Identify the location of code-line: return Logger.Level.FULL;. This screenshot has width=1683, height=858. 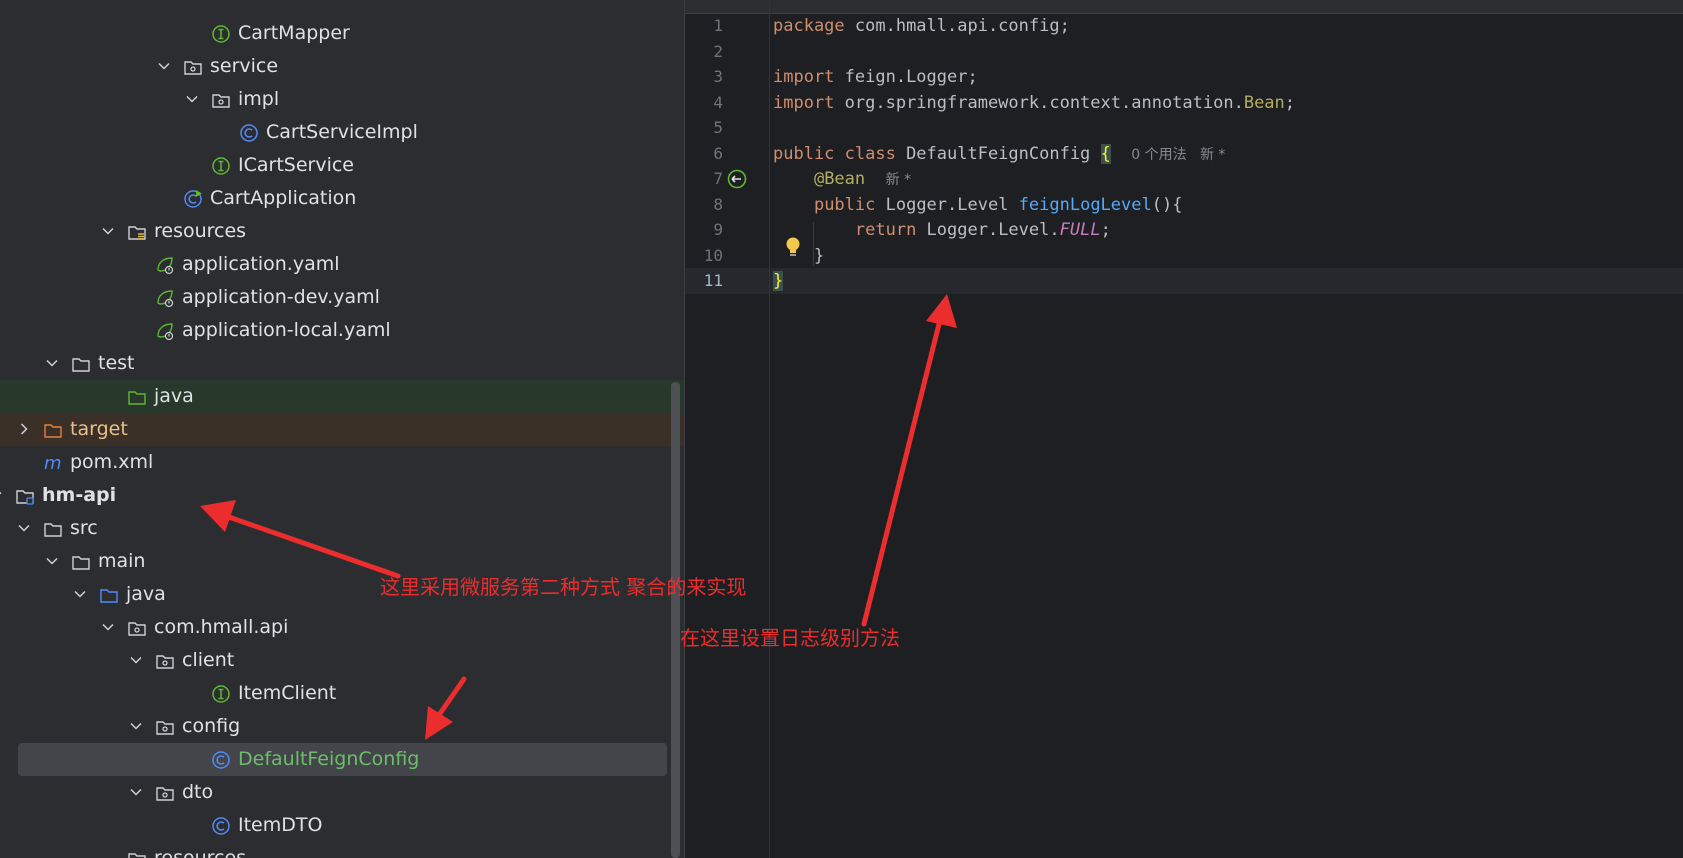
(942, 230).